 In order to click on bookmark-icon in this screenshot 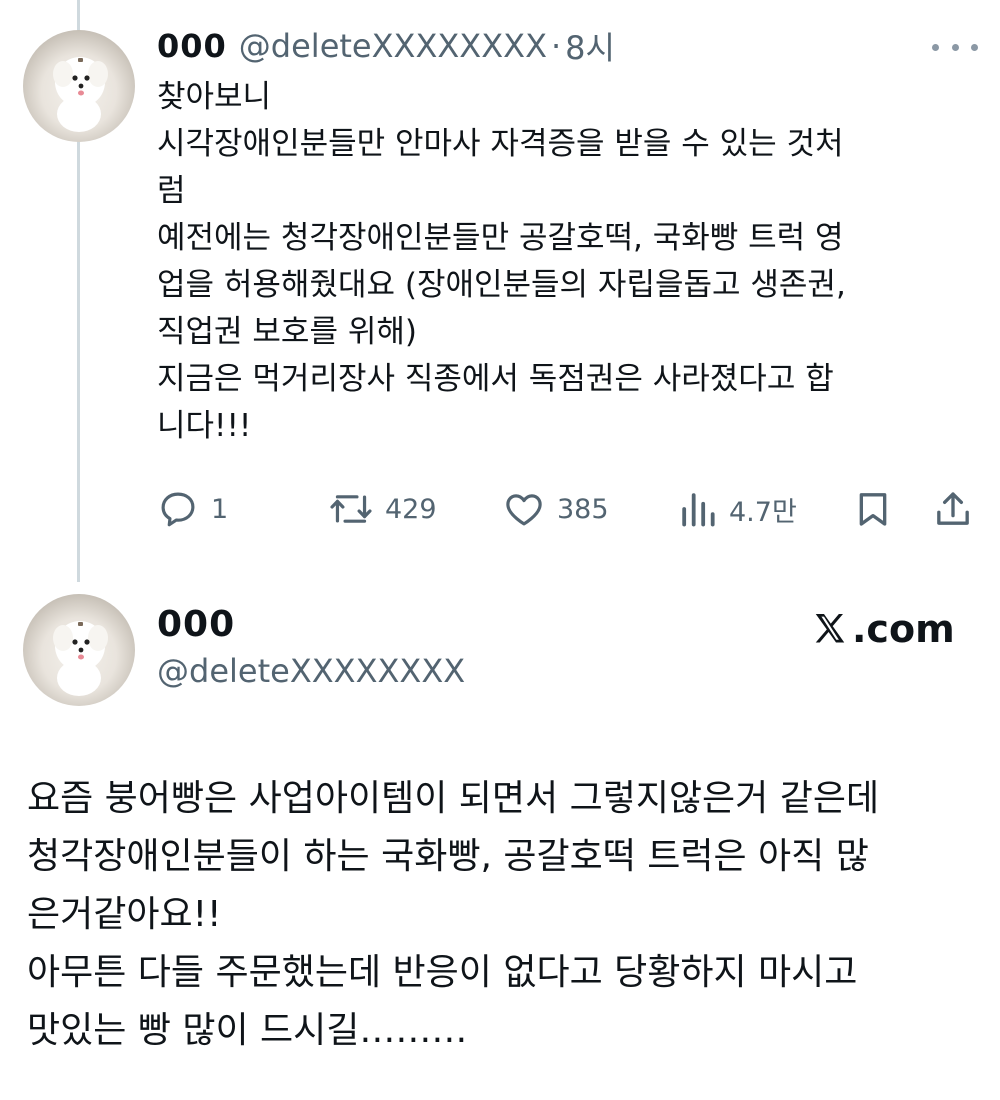, I will do `click(873, 509)`.